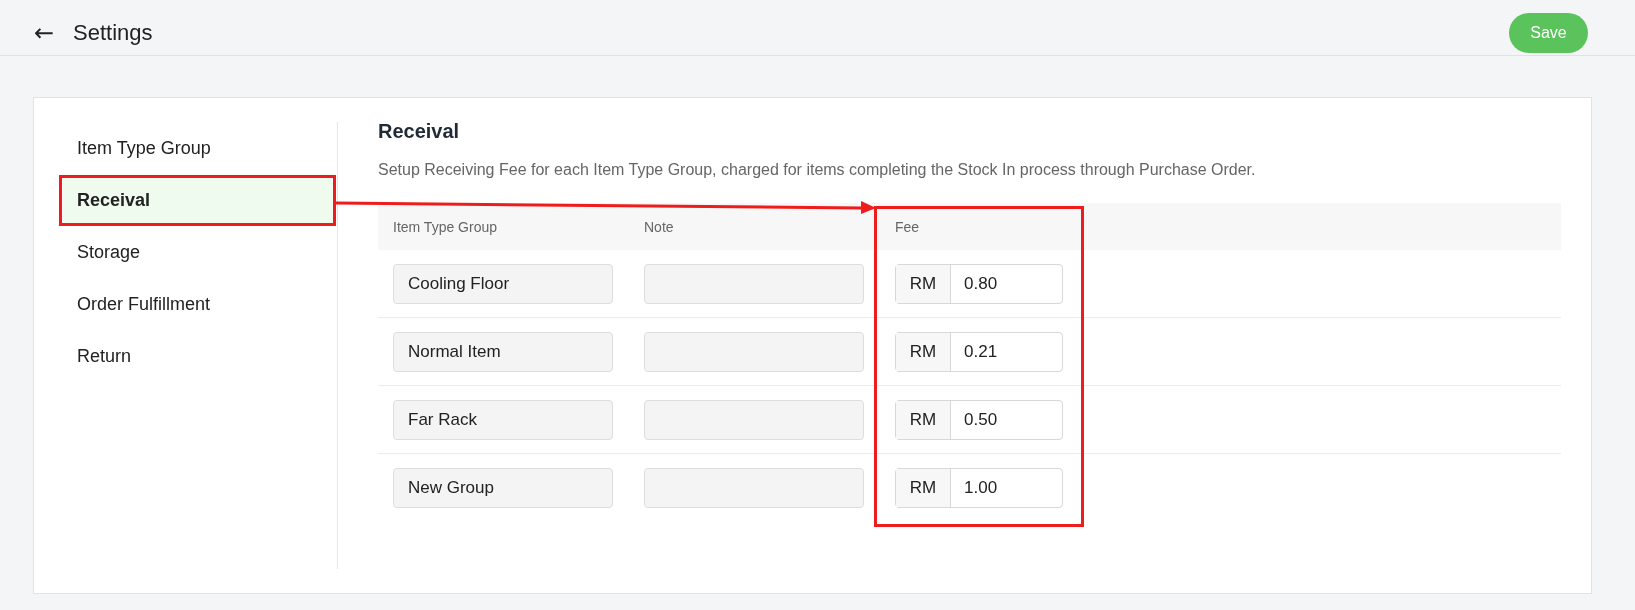 This screenshot has width=1635, height=610. I want to click on column-header: Item Type Group, so click(445, 226).